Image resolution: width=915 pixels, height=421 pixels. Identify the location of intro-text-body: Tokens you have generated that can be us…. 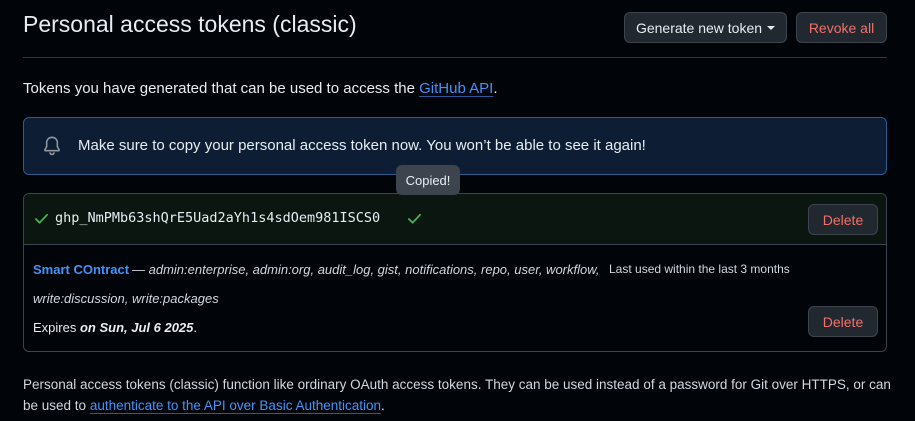
(221, 88).